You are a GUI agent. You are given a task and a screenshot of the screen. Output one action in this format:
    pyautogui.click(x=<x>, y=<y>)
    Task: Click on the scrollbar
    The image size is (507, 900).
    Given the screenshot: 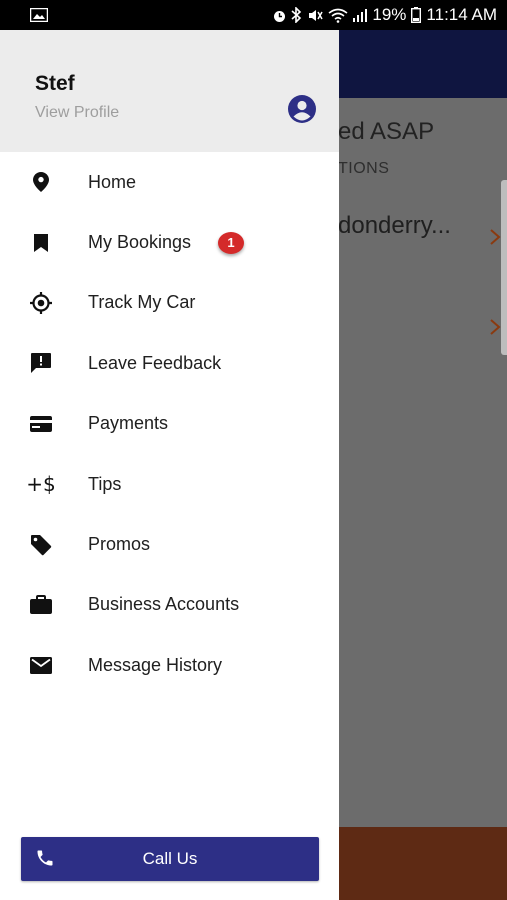 What is the action you would take?
    pyautogui.click(x=504, y=267)
    